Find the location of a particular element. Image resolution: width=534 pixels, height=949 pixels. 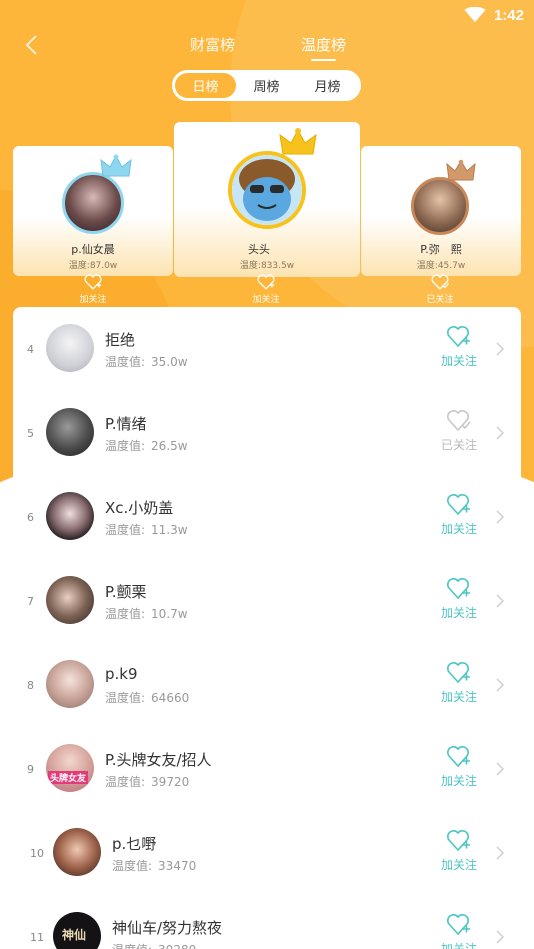

avatar-cartoon-image is located at coordinates (267, 190).